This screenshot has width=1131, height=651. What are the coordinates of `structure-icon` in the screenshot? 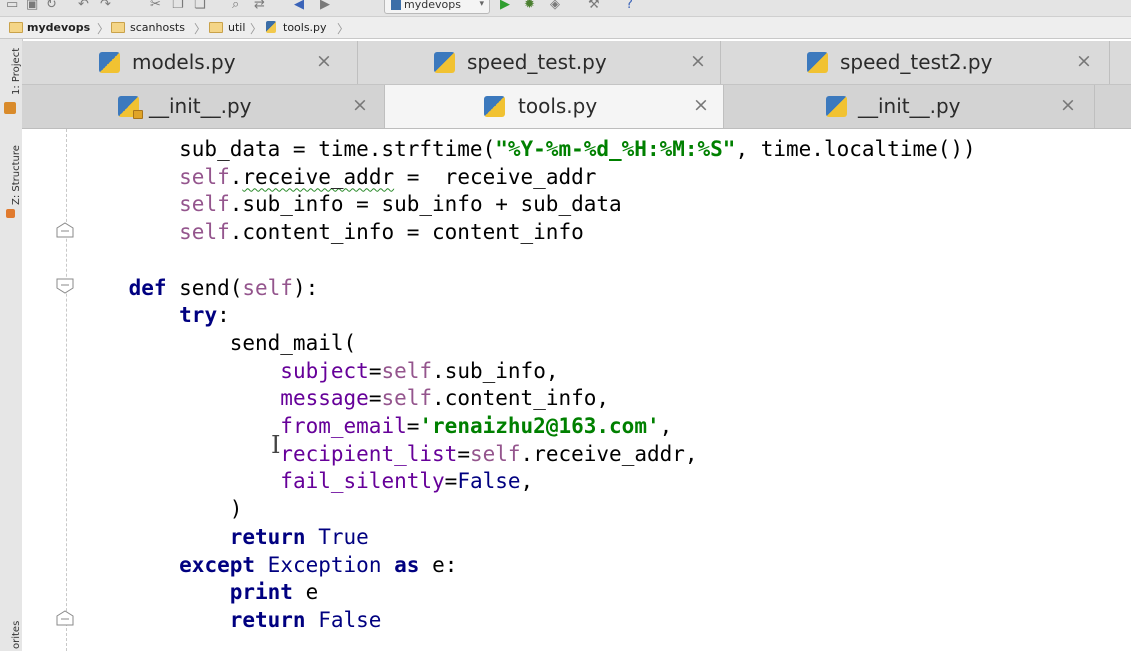 It's located at (10, 213).